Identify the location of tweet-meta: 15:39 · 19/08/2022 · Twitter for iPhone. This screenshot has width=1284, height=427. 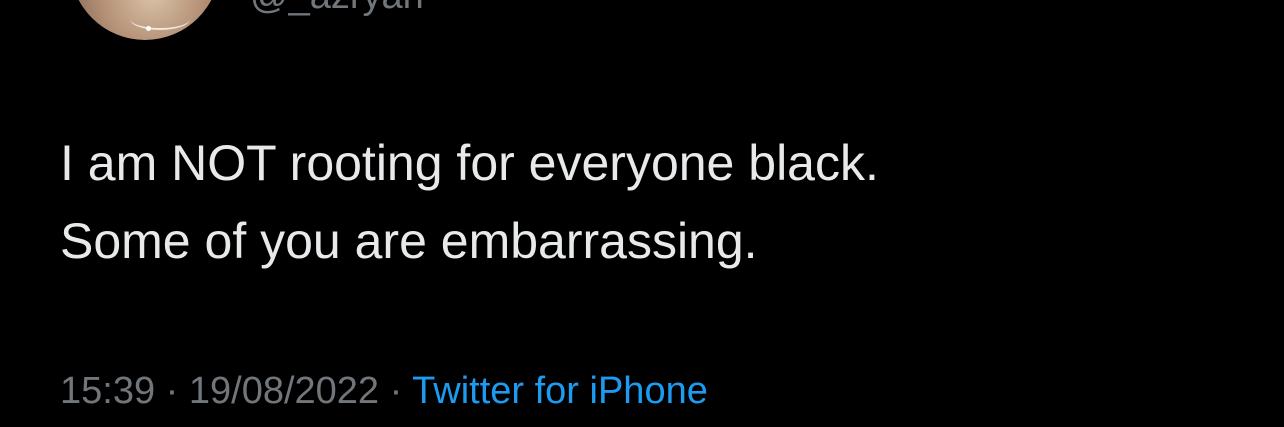
(384, 391).